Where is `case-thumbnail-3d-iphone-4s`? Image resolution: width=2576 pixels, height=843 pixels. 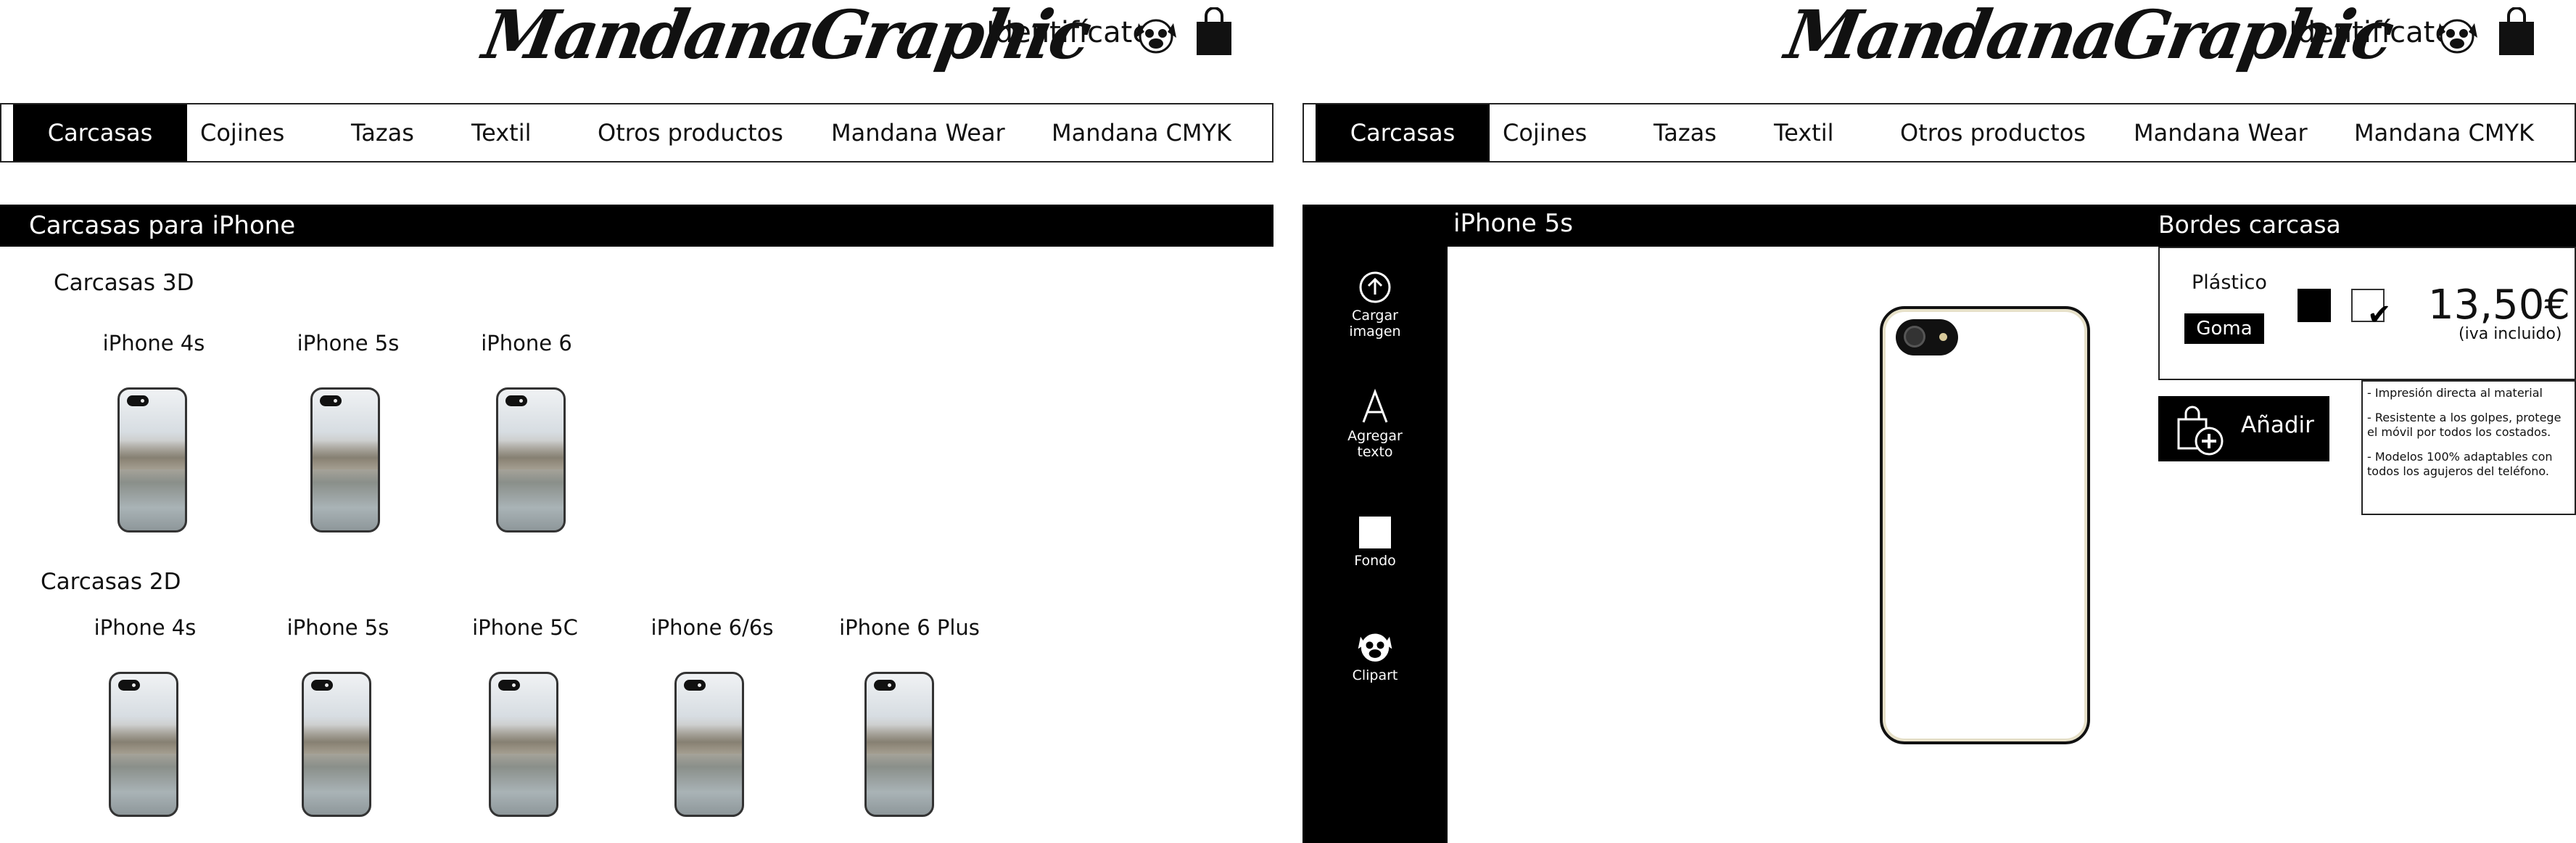
case-thumbnail-3d-iphone-4s is located at coordinates (152, 459).